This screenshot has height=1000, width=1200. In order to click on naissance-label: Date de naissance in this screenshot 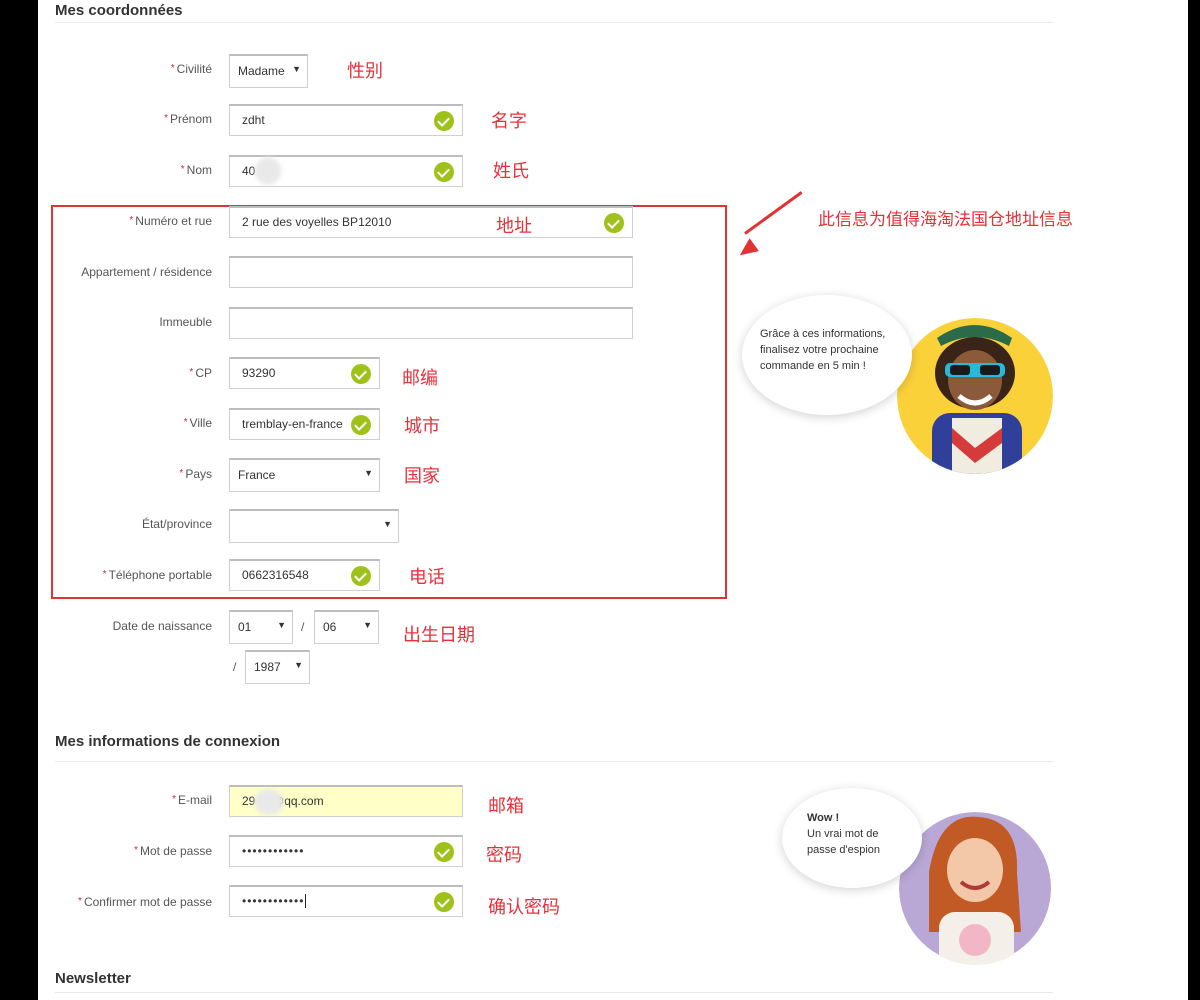, I will do `click(162, 626)`.